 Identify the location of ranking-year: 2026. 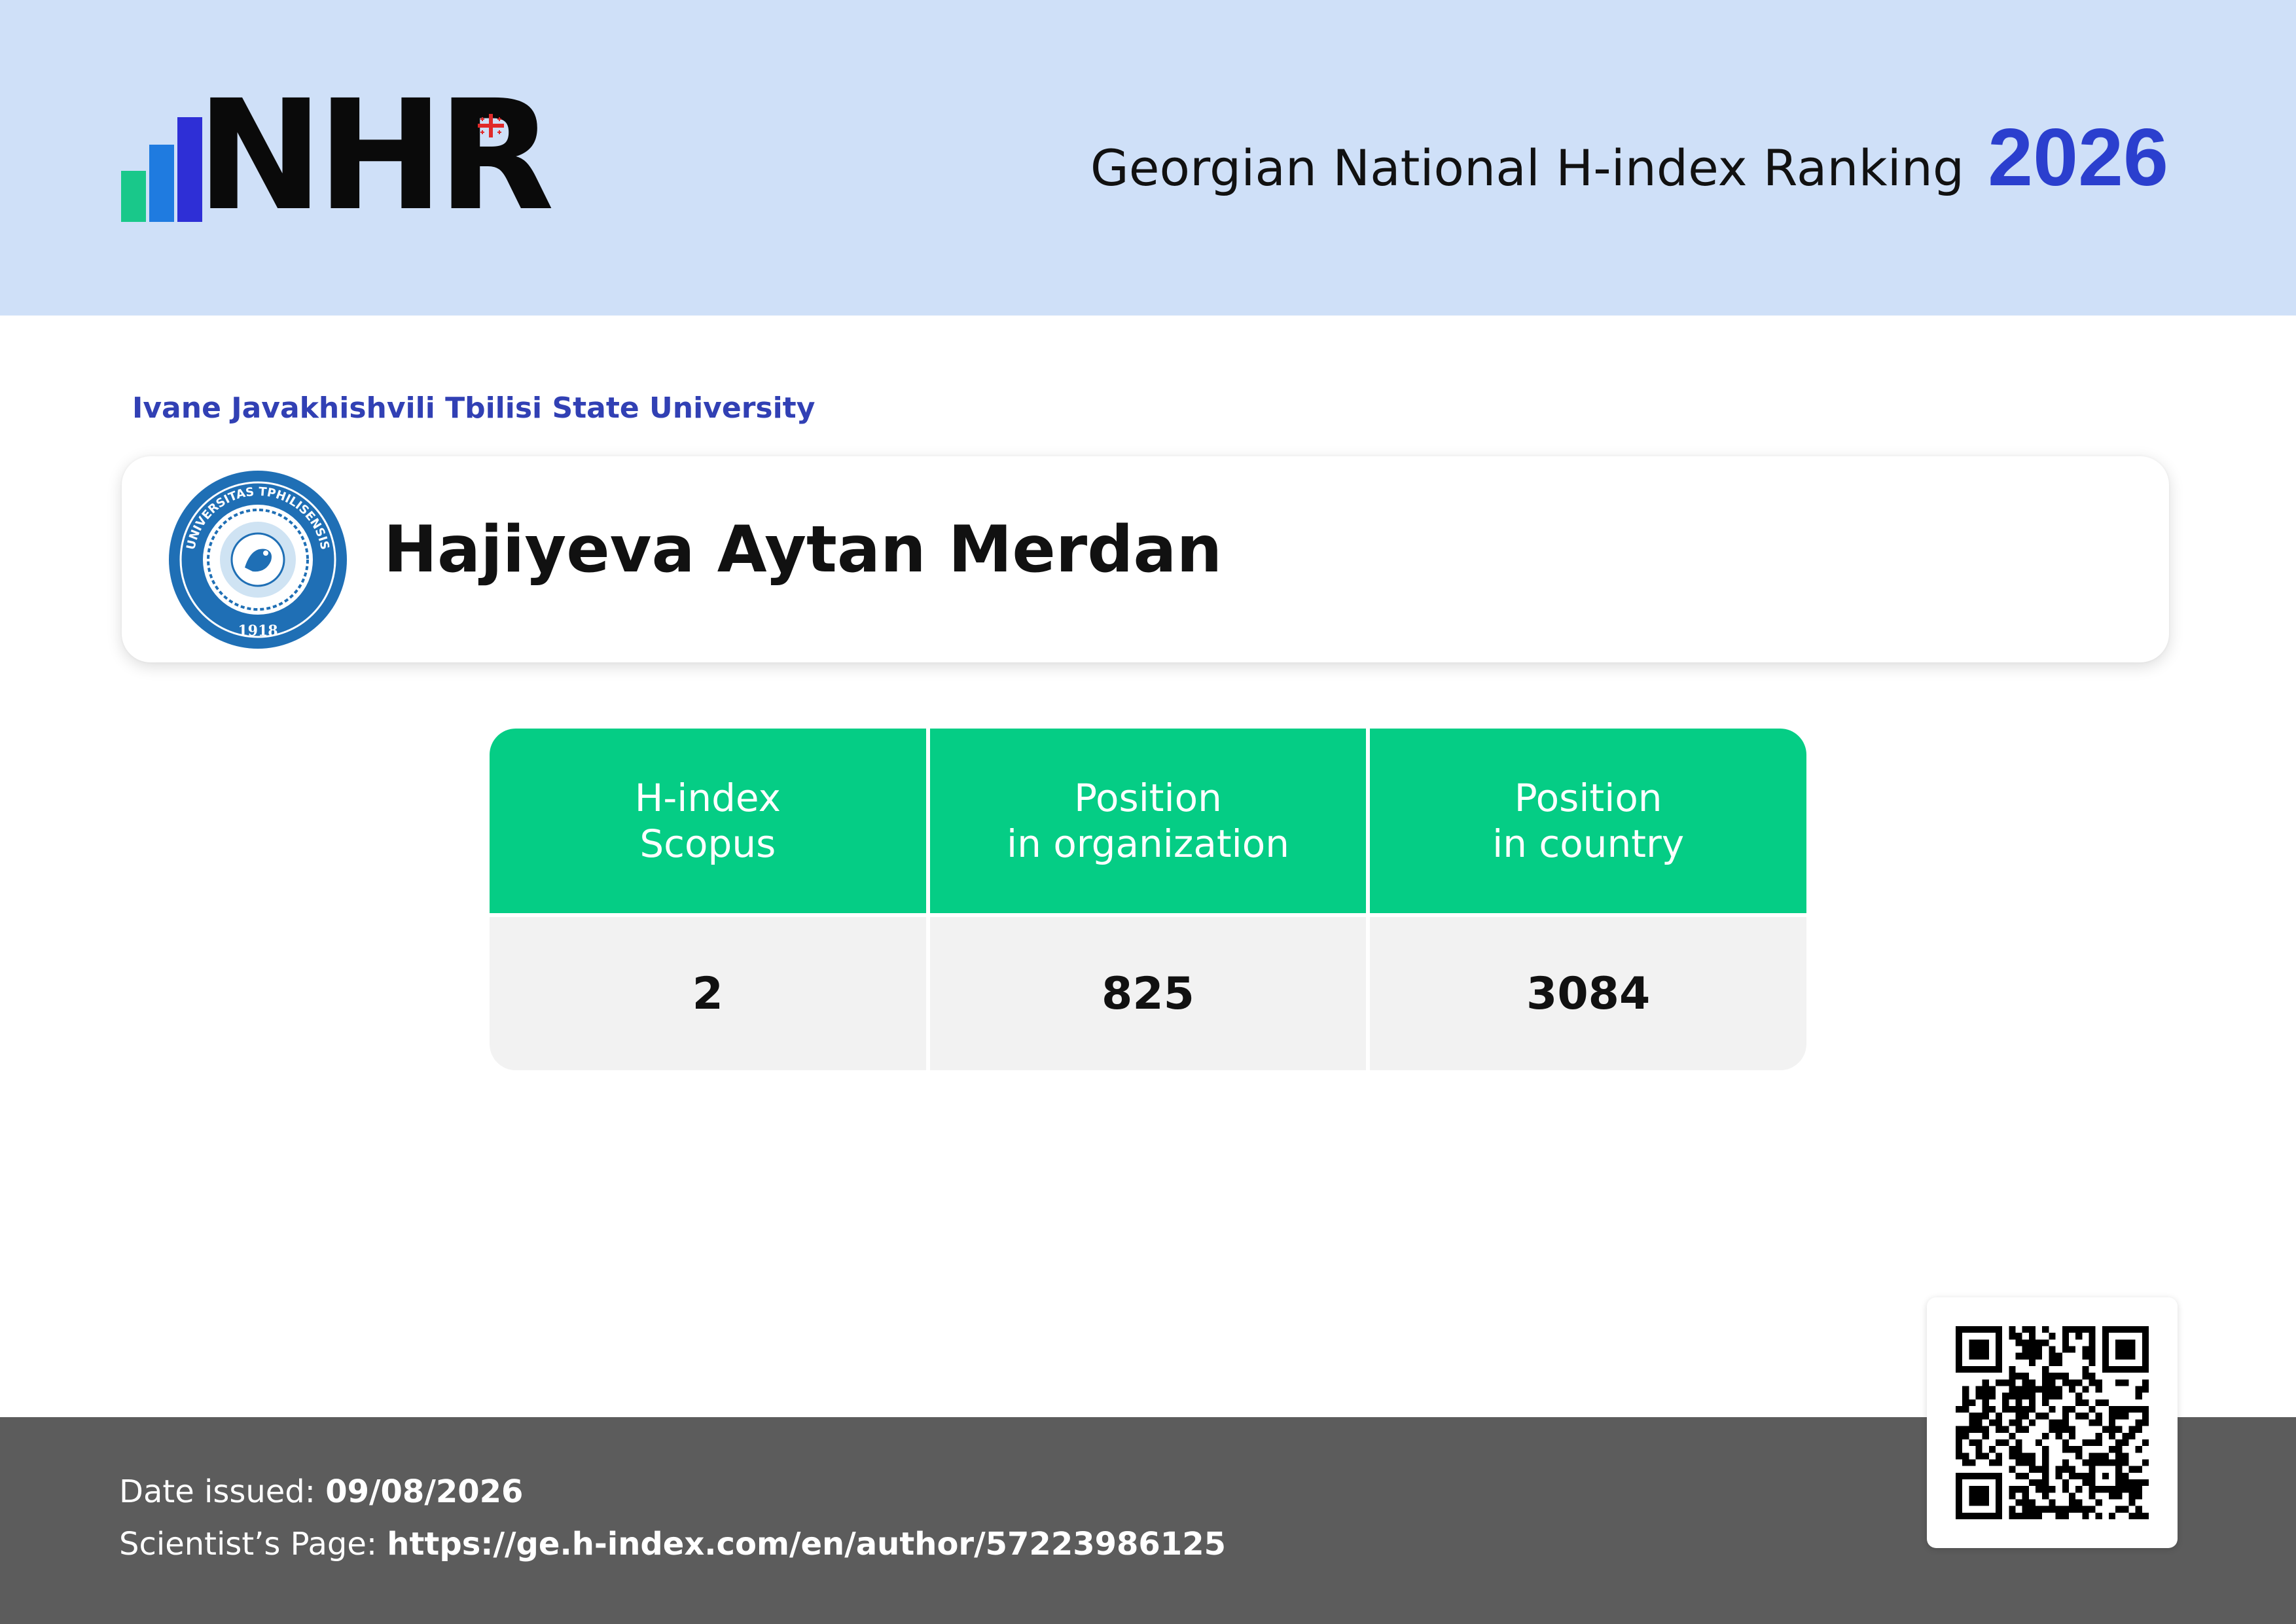
(2078, 158).